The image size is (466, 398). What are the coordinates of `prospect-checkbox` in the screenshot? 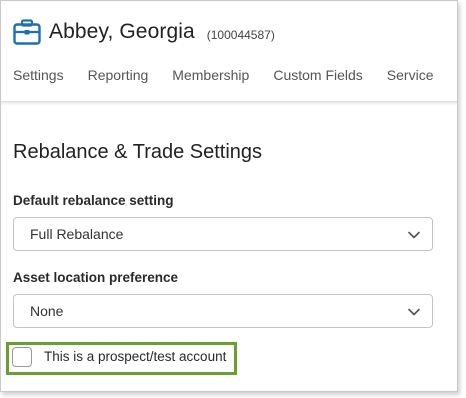 It's located at (22, 357).